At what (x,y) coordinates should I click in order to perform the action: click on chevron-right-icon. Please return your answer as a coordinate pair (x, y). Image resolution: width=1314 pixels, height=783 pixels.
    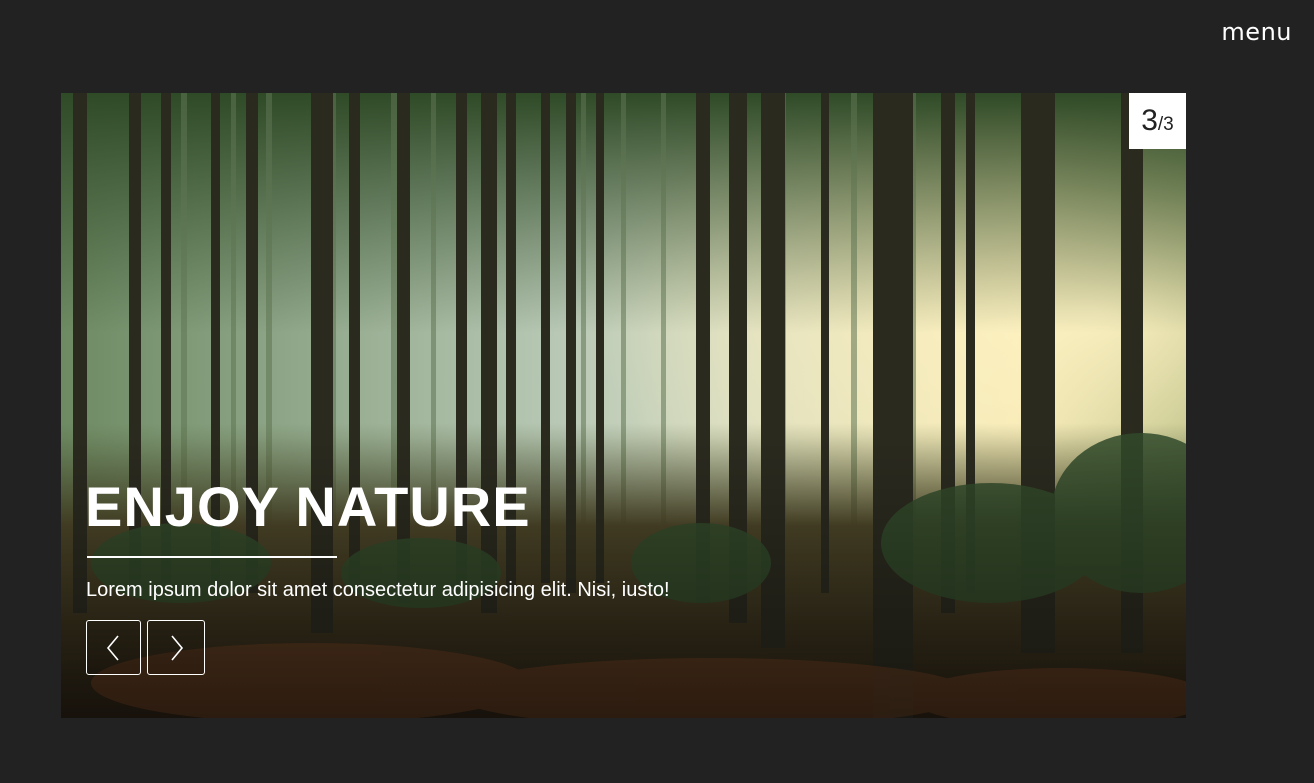
    Looking at the image, I should click on (177, 647).